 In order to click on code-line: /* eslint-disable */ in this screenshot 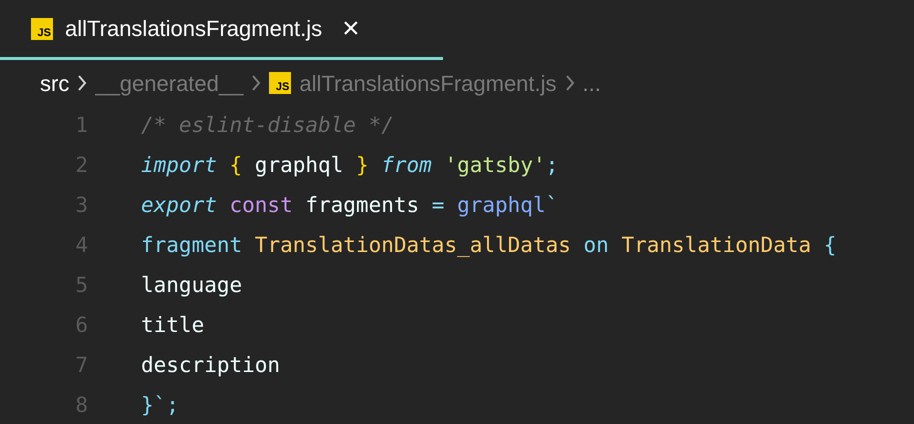, I will do `click(267, 126)`.